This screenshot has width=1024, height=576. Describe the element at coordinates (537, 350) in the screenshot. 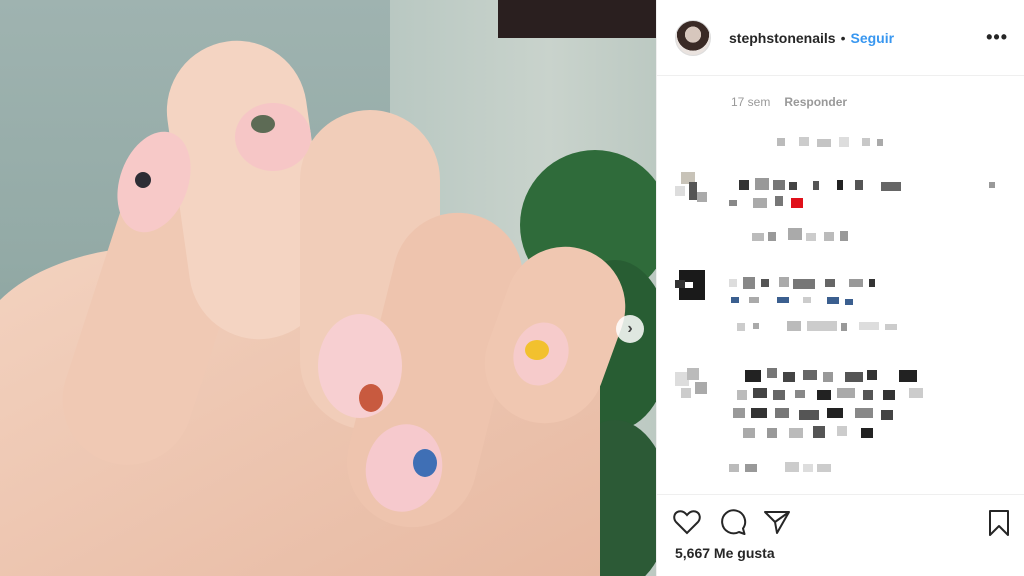

I see `nail-dot-yellow` at that location.